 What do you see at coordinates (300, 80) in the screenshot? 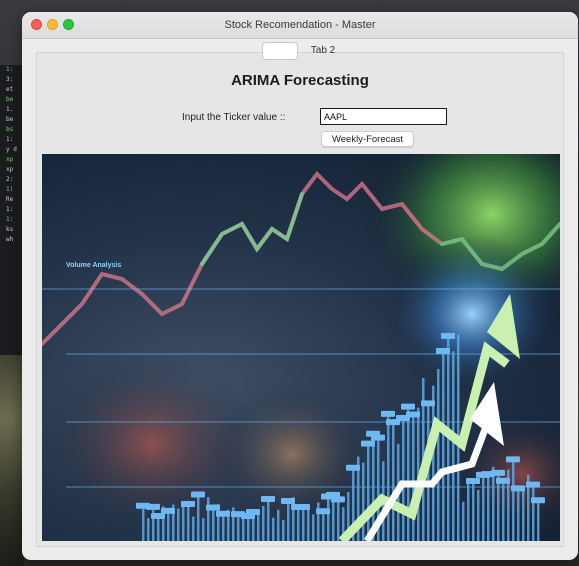
I see `page-title: ARIMA Forecasting` at bounding box center [300, 80].